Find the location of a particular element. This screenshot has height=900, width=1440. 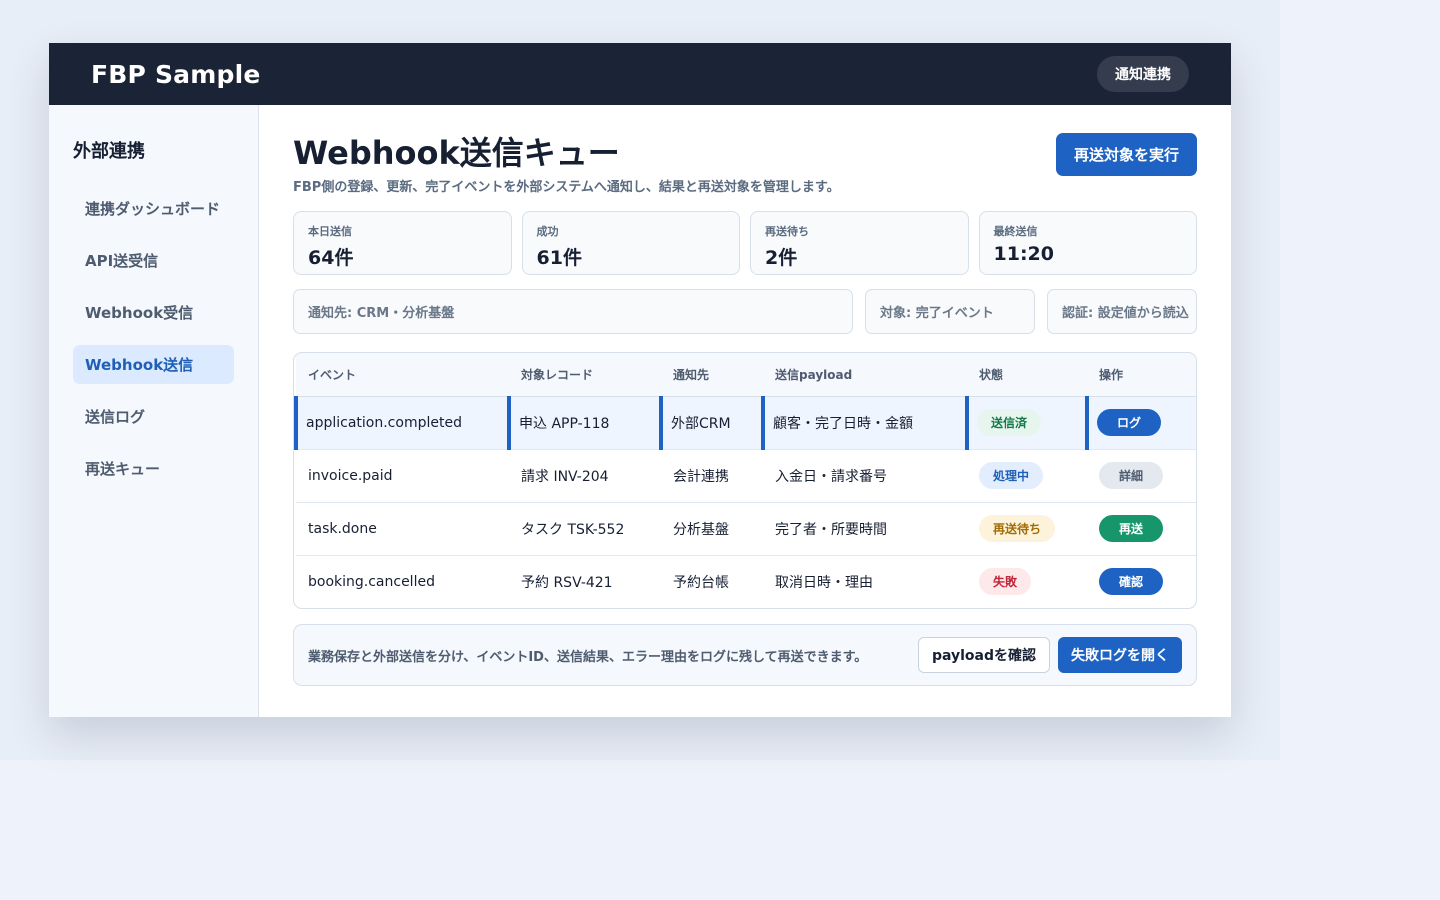

check-payload-button: payloadを確認 is located at coordinates (983, 655).